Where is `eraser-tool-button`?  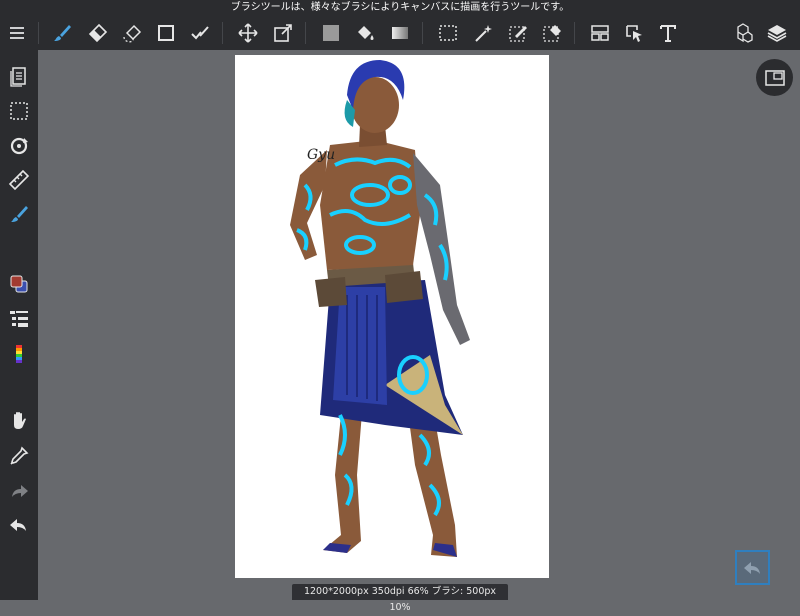 eraser-tool-button is located at coordinates (97, 33).